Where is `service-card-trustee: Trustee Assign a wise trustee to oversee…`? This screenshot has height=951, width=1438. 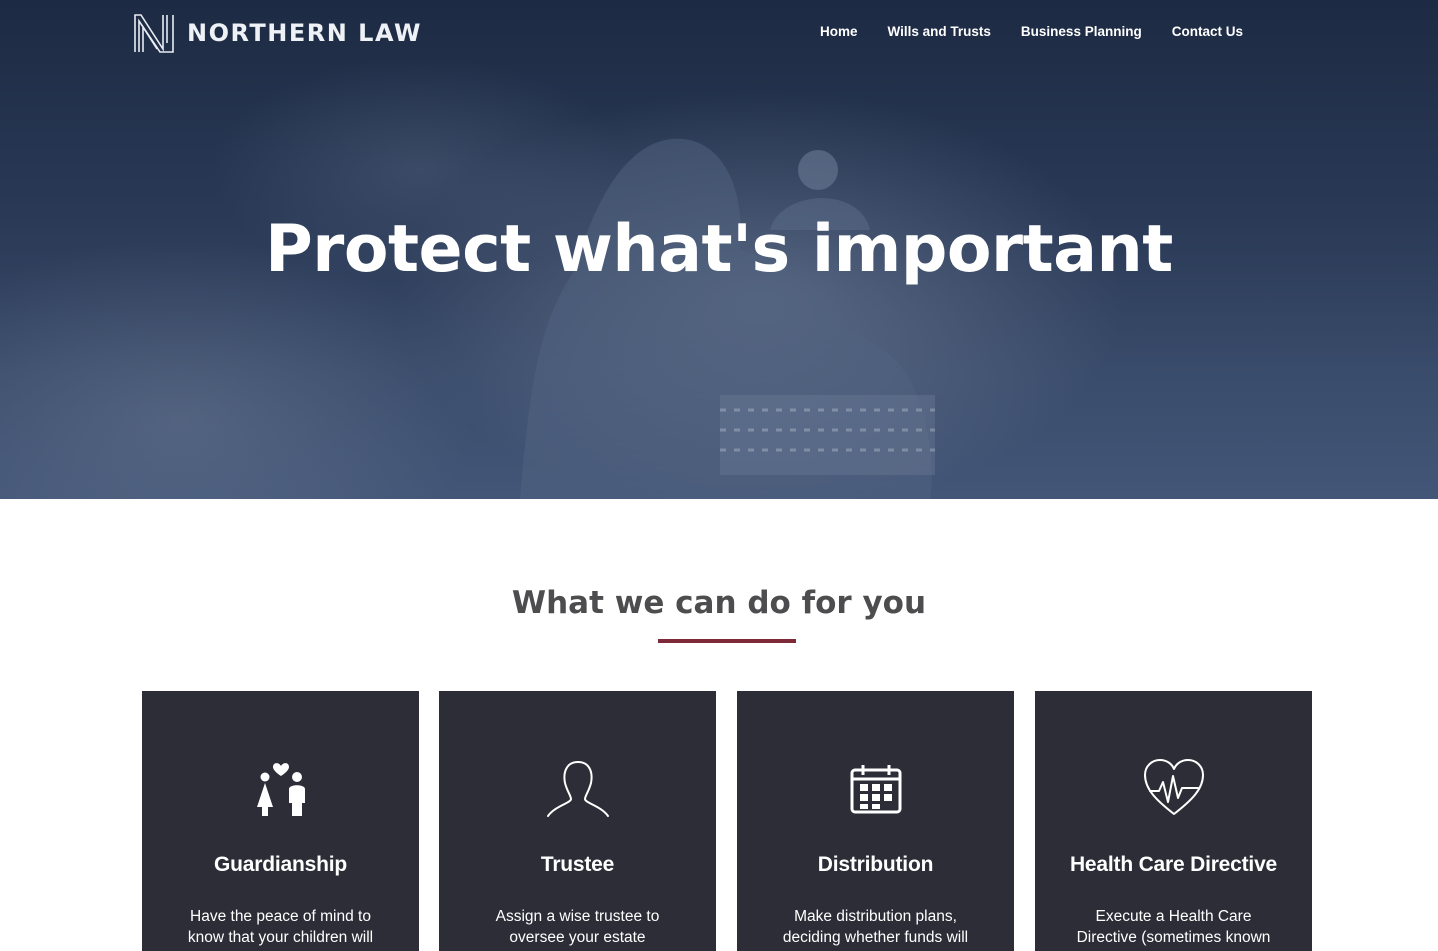
service-card-trustee: Trustee Assign a wise trustee to oversee… is located at coordinates (577, 821).